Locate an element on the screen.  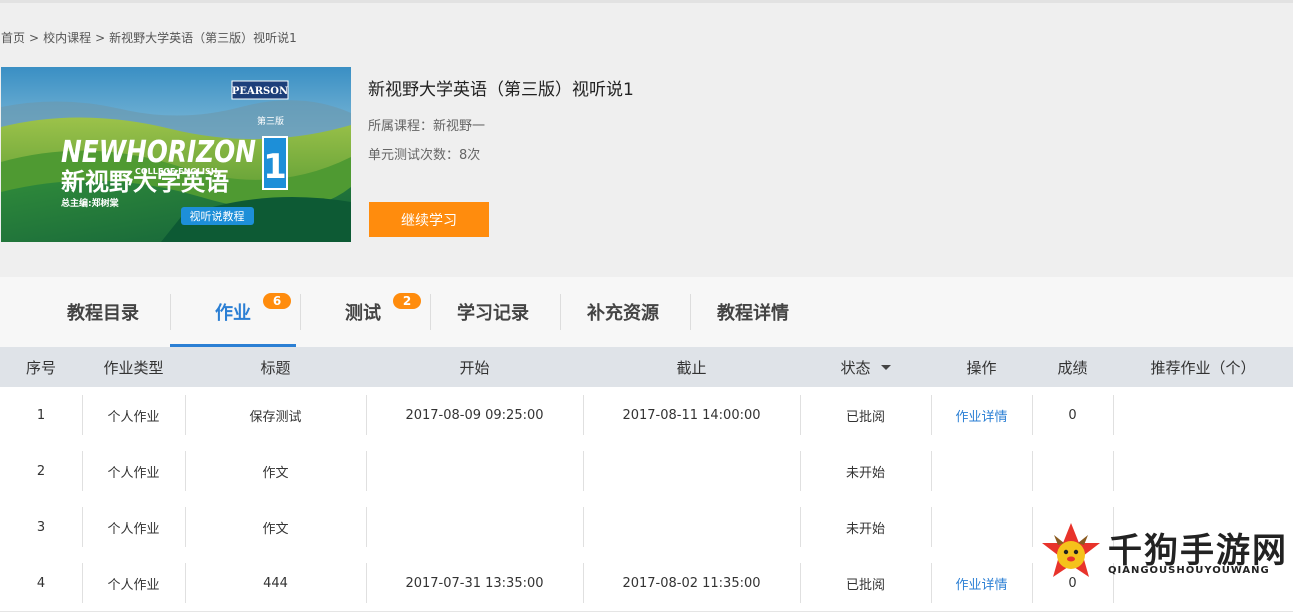
publisher-logo: PEARSON is located at coordinates (260, 91).